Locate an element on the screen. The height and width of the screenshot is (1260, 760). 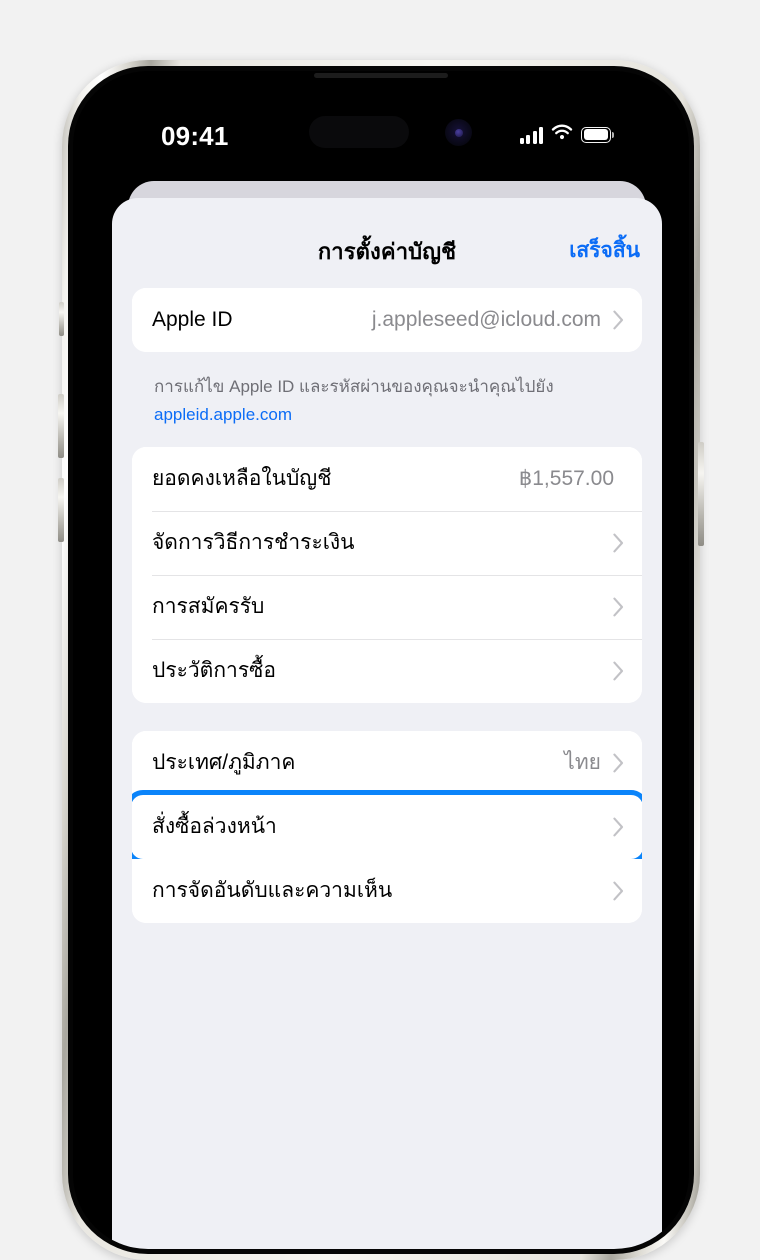
dynamic-island is located at coordinates (359, 132).